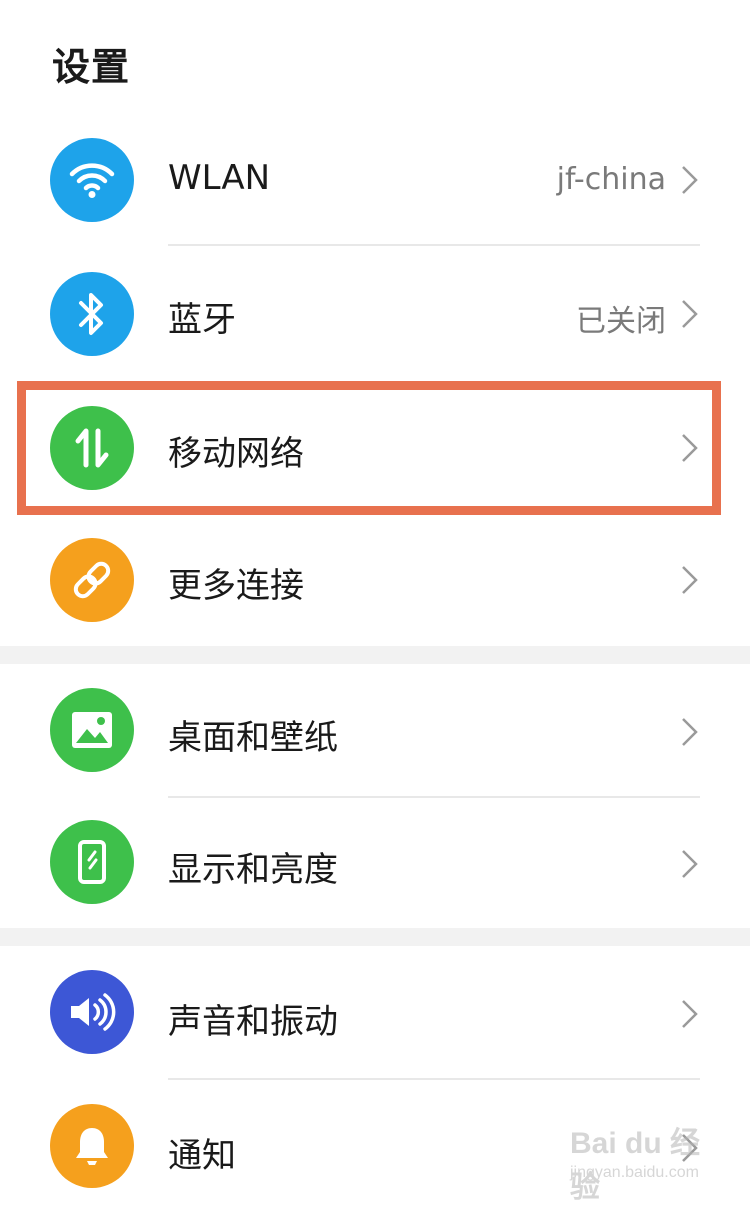  Describe the element at coordinates (375, 731) in the screenshot. I see `settings-item-home-wallpaper: 桌面和壁纸` at that location.